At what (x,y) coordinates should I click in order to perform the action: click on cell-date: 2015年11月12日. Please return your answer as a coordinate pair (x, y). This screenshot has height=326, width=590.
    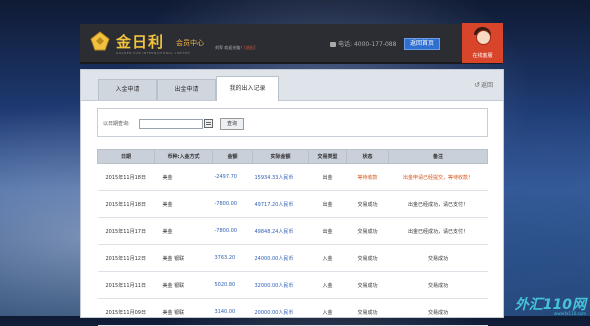
    Looking at the image, I should click on (126, 258).